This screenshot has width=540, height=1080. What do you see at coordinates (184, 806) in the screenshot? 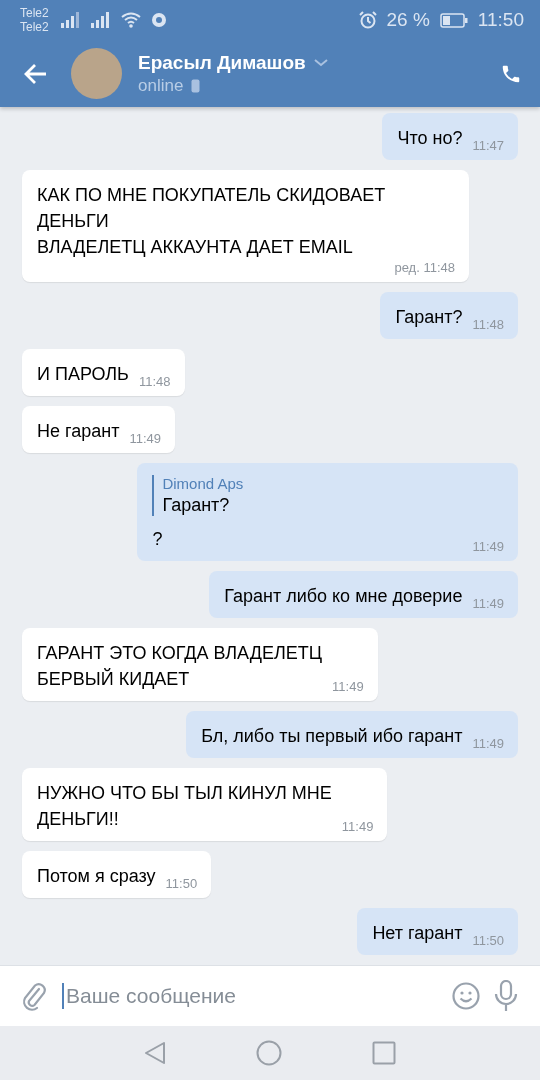
I see `message-text: НУЖНО ЧТО БЫ ТЫЛ КИНУЛ МНЕ ДЕНЬГИ!!` at bounding box center [184, 806].